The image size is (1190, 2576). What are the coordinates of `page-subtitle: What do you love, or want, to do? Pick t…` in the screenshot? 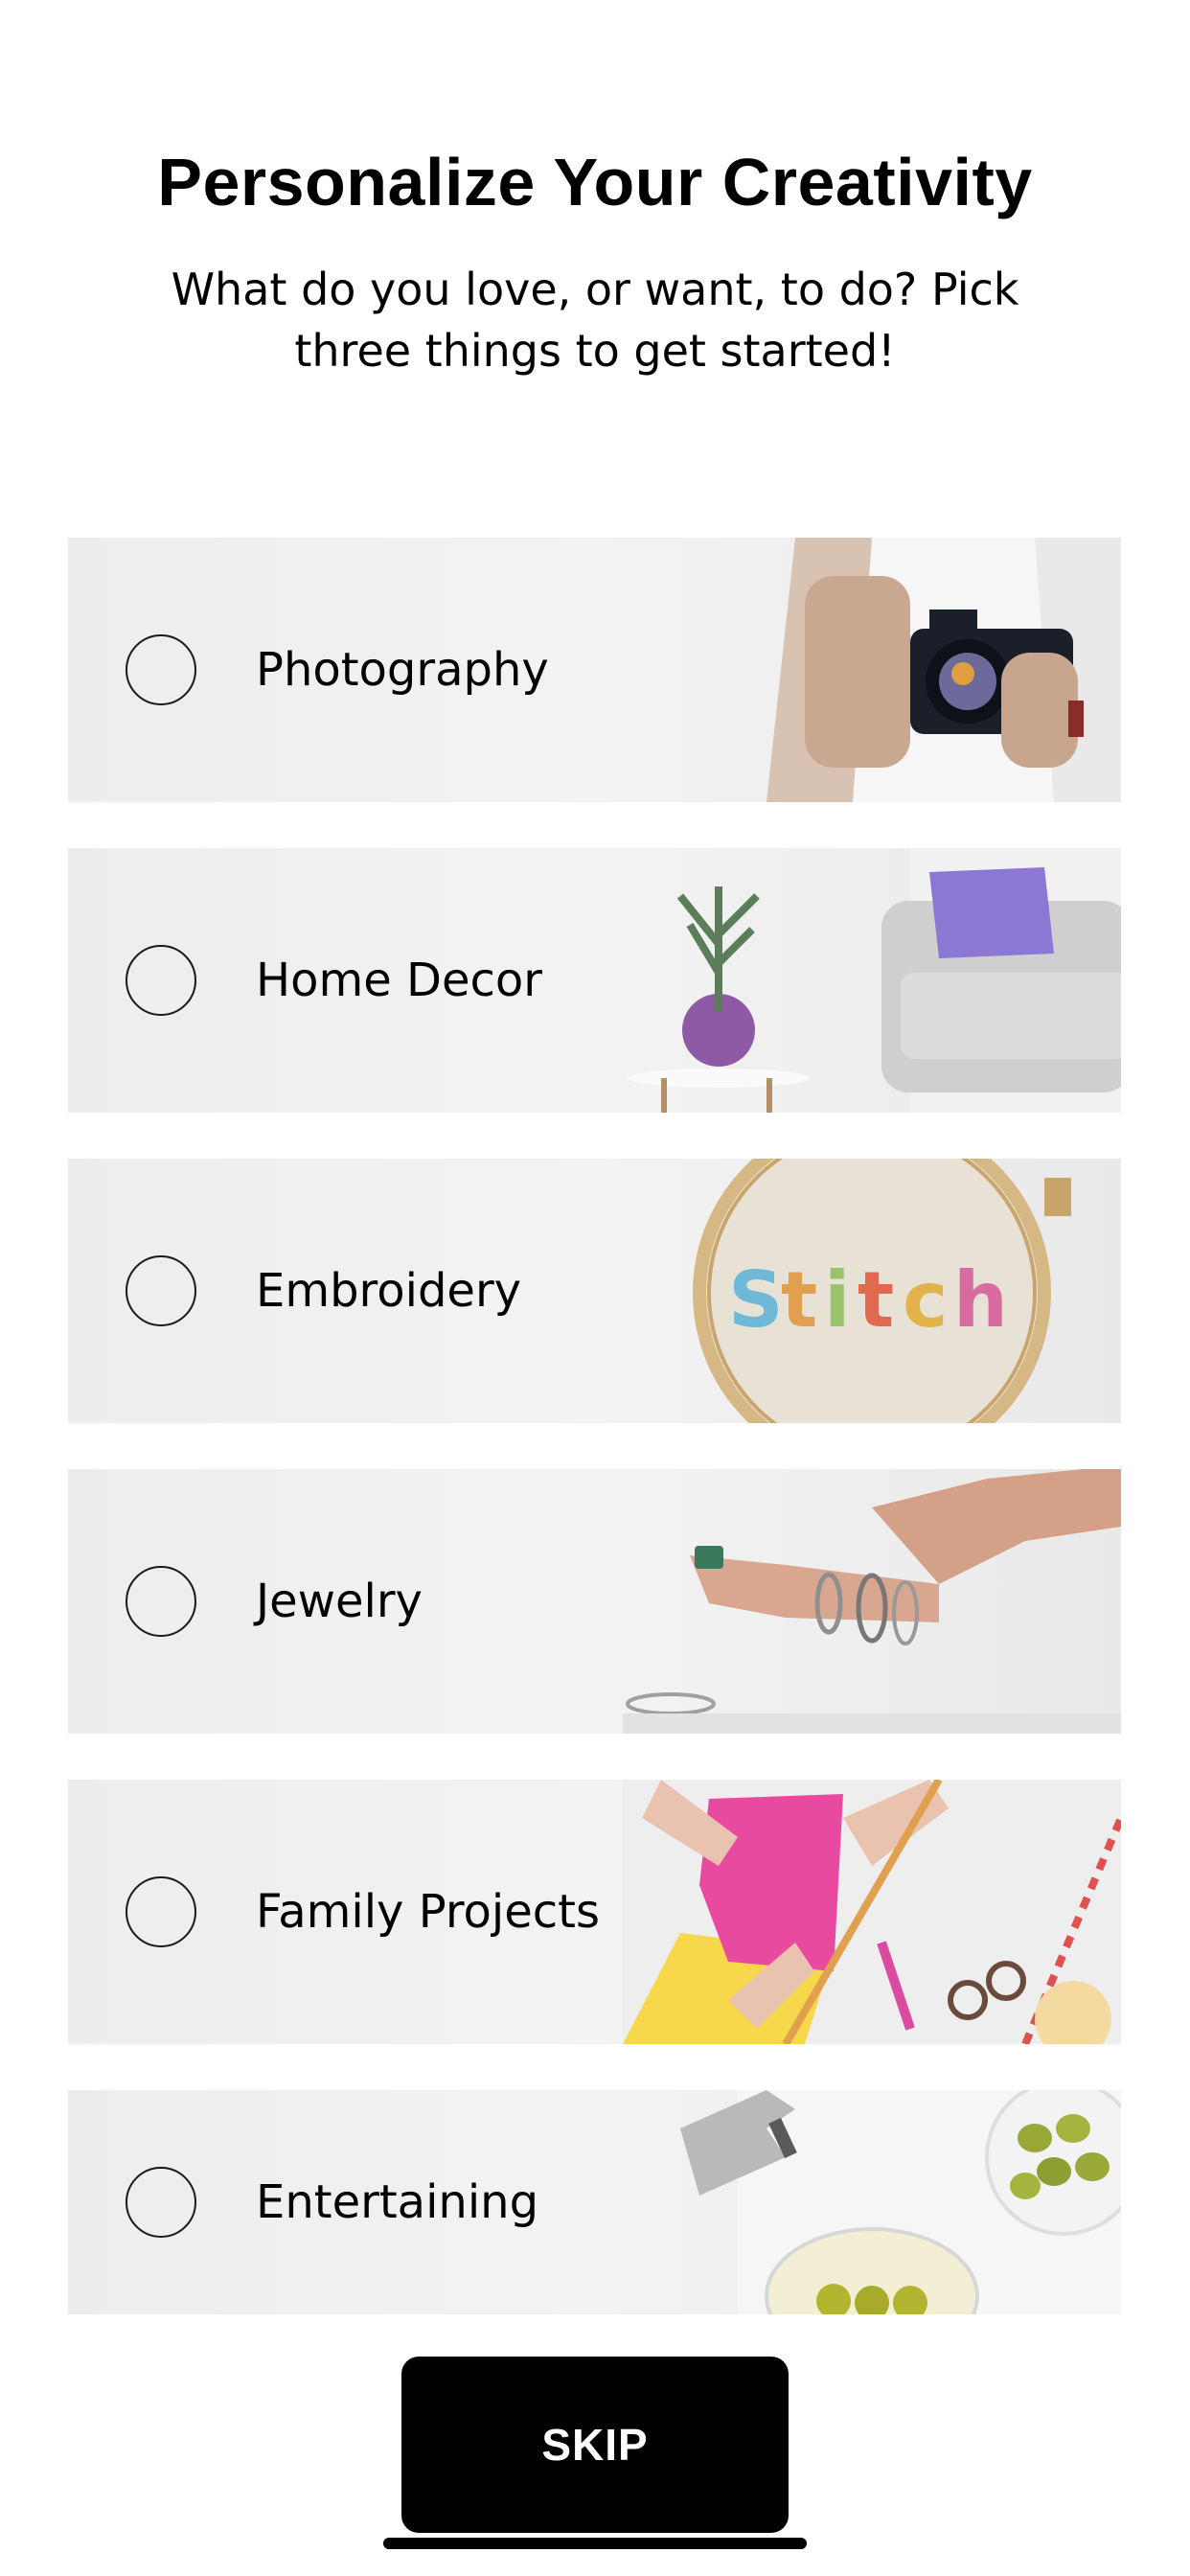 It's located at (595, 320).